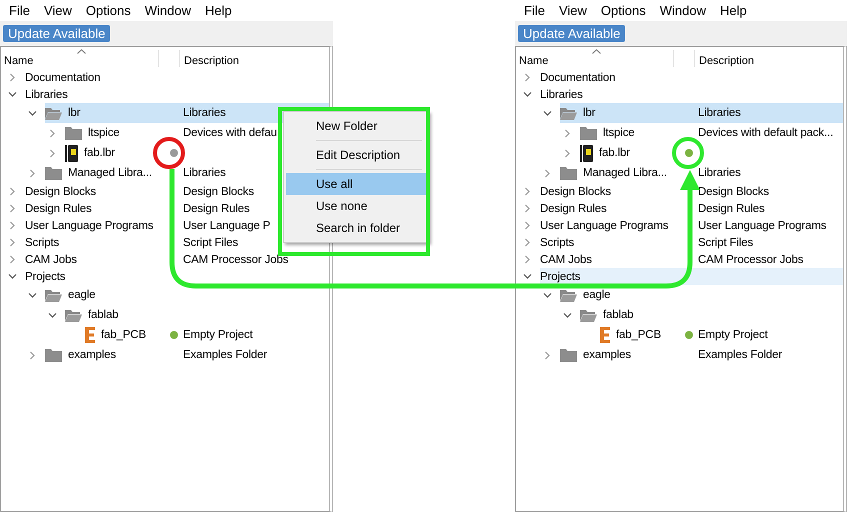  I want to click on menu-item: Search in folder, so click(356, 228).